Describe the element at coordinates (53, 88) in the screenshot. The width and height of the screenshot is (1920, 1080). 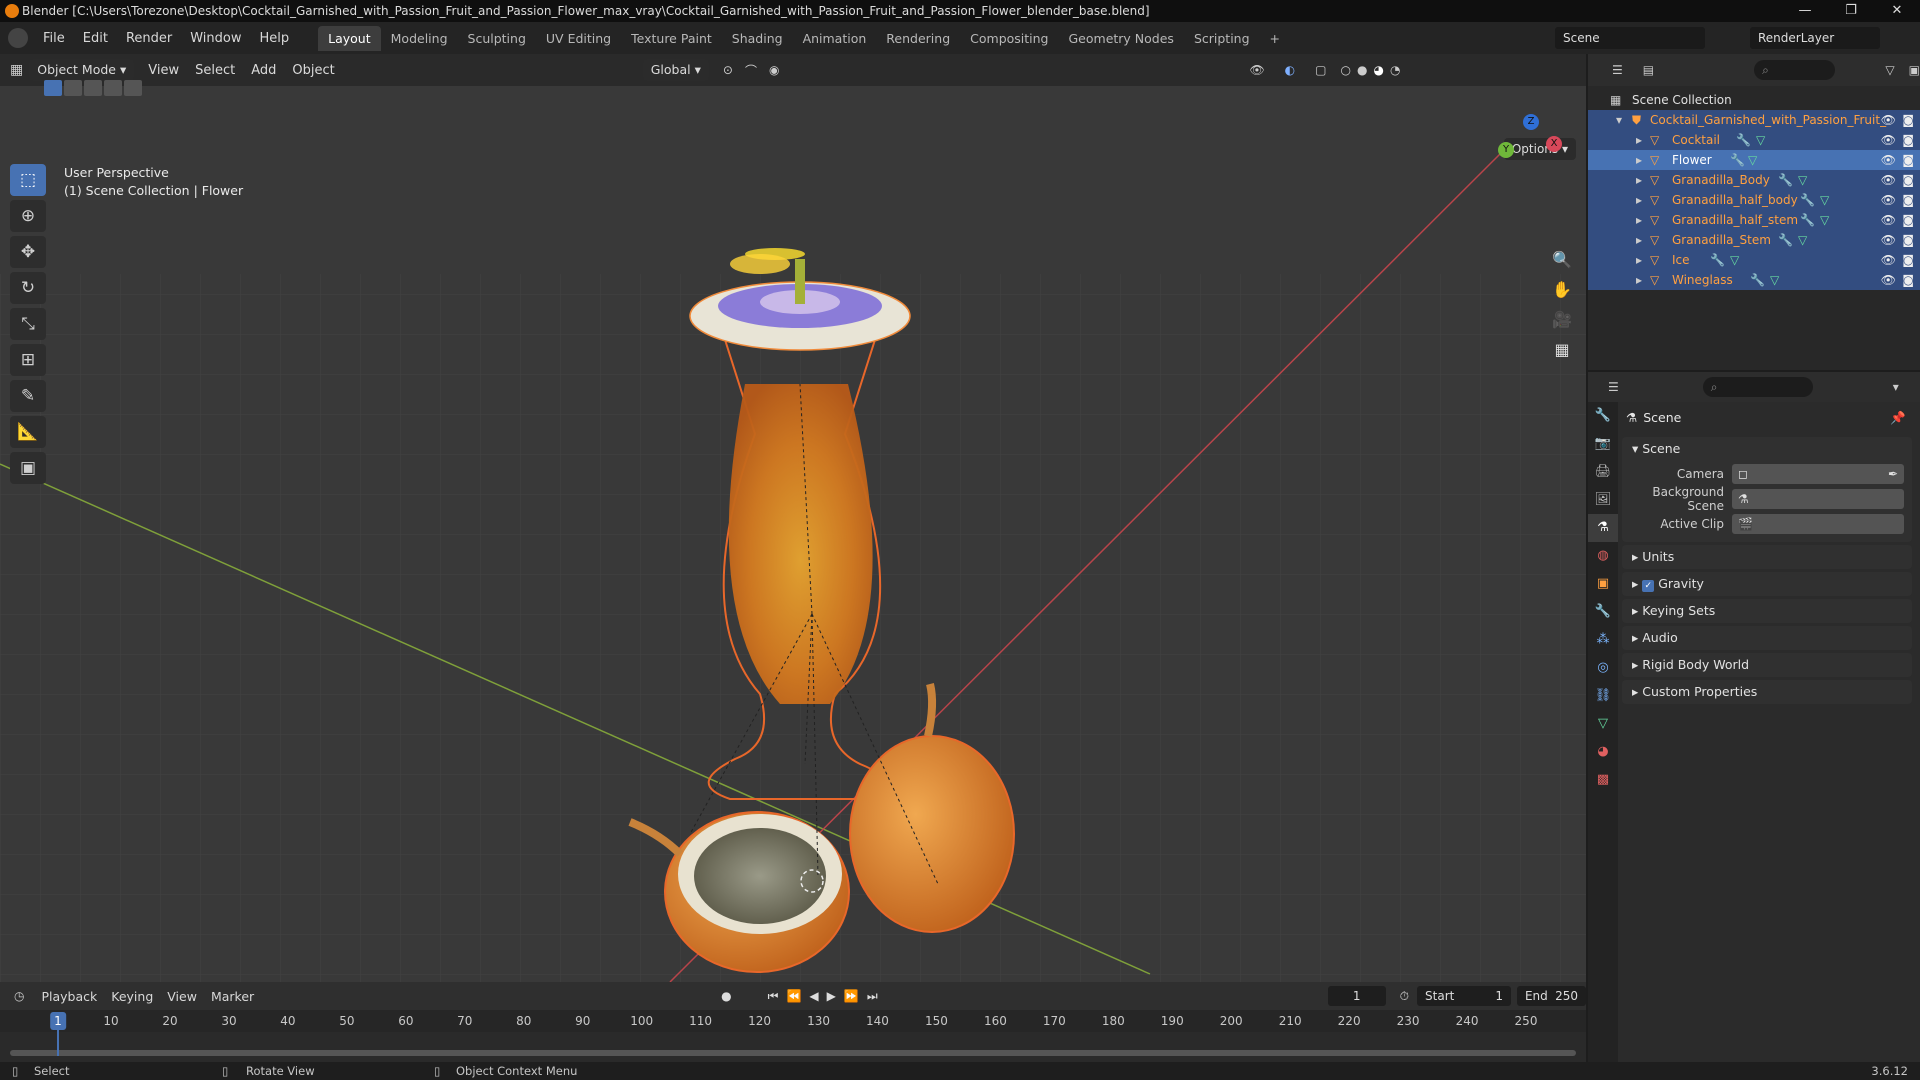
I see `select-new-icon` at that location.